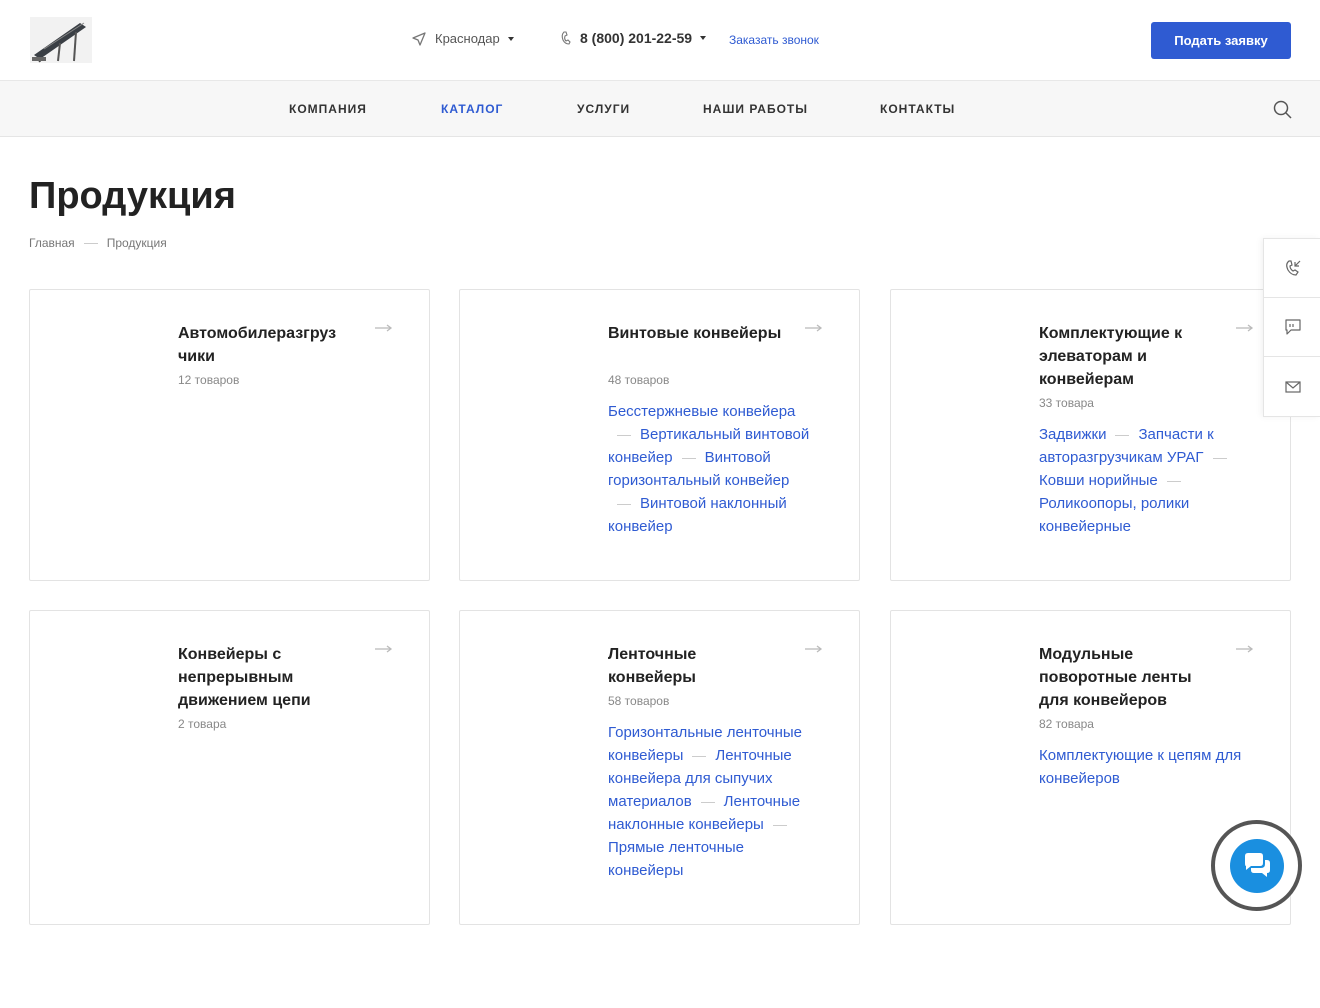 The image size is (1320, 1008). I want to click on nav-item-contacts: КОНТАКТЫ, so click(917, 109).